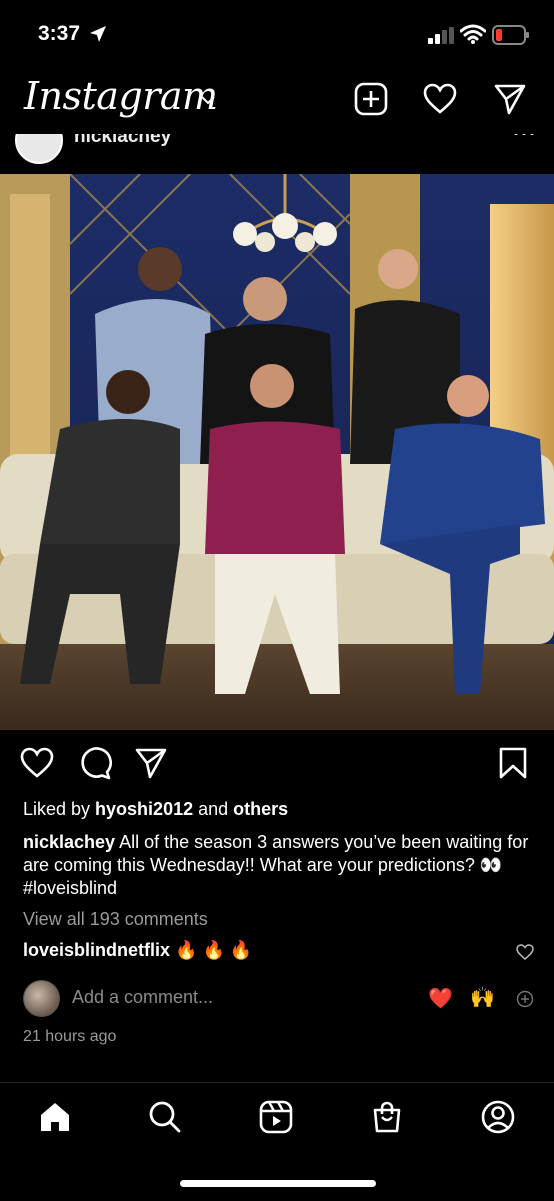  I want to click on reels-icon, so click(276, 1117).